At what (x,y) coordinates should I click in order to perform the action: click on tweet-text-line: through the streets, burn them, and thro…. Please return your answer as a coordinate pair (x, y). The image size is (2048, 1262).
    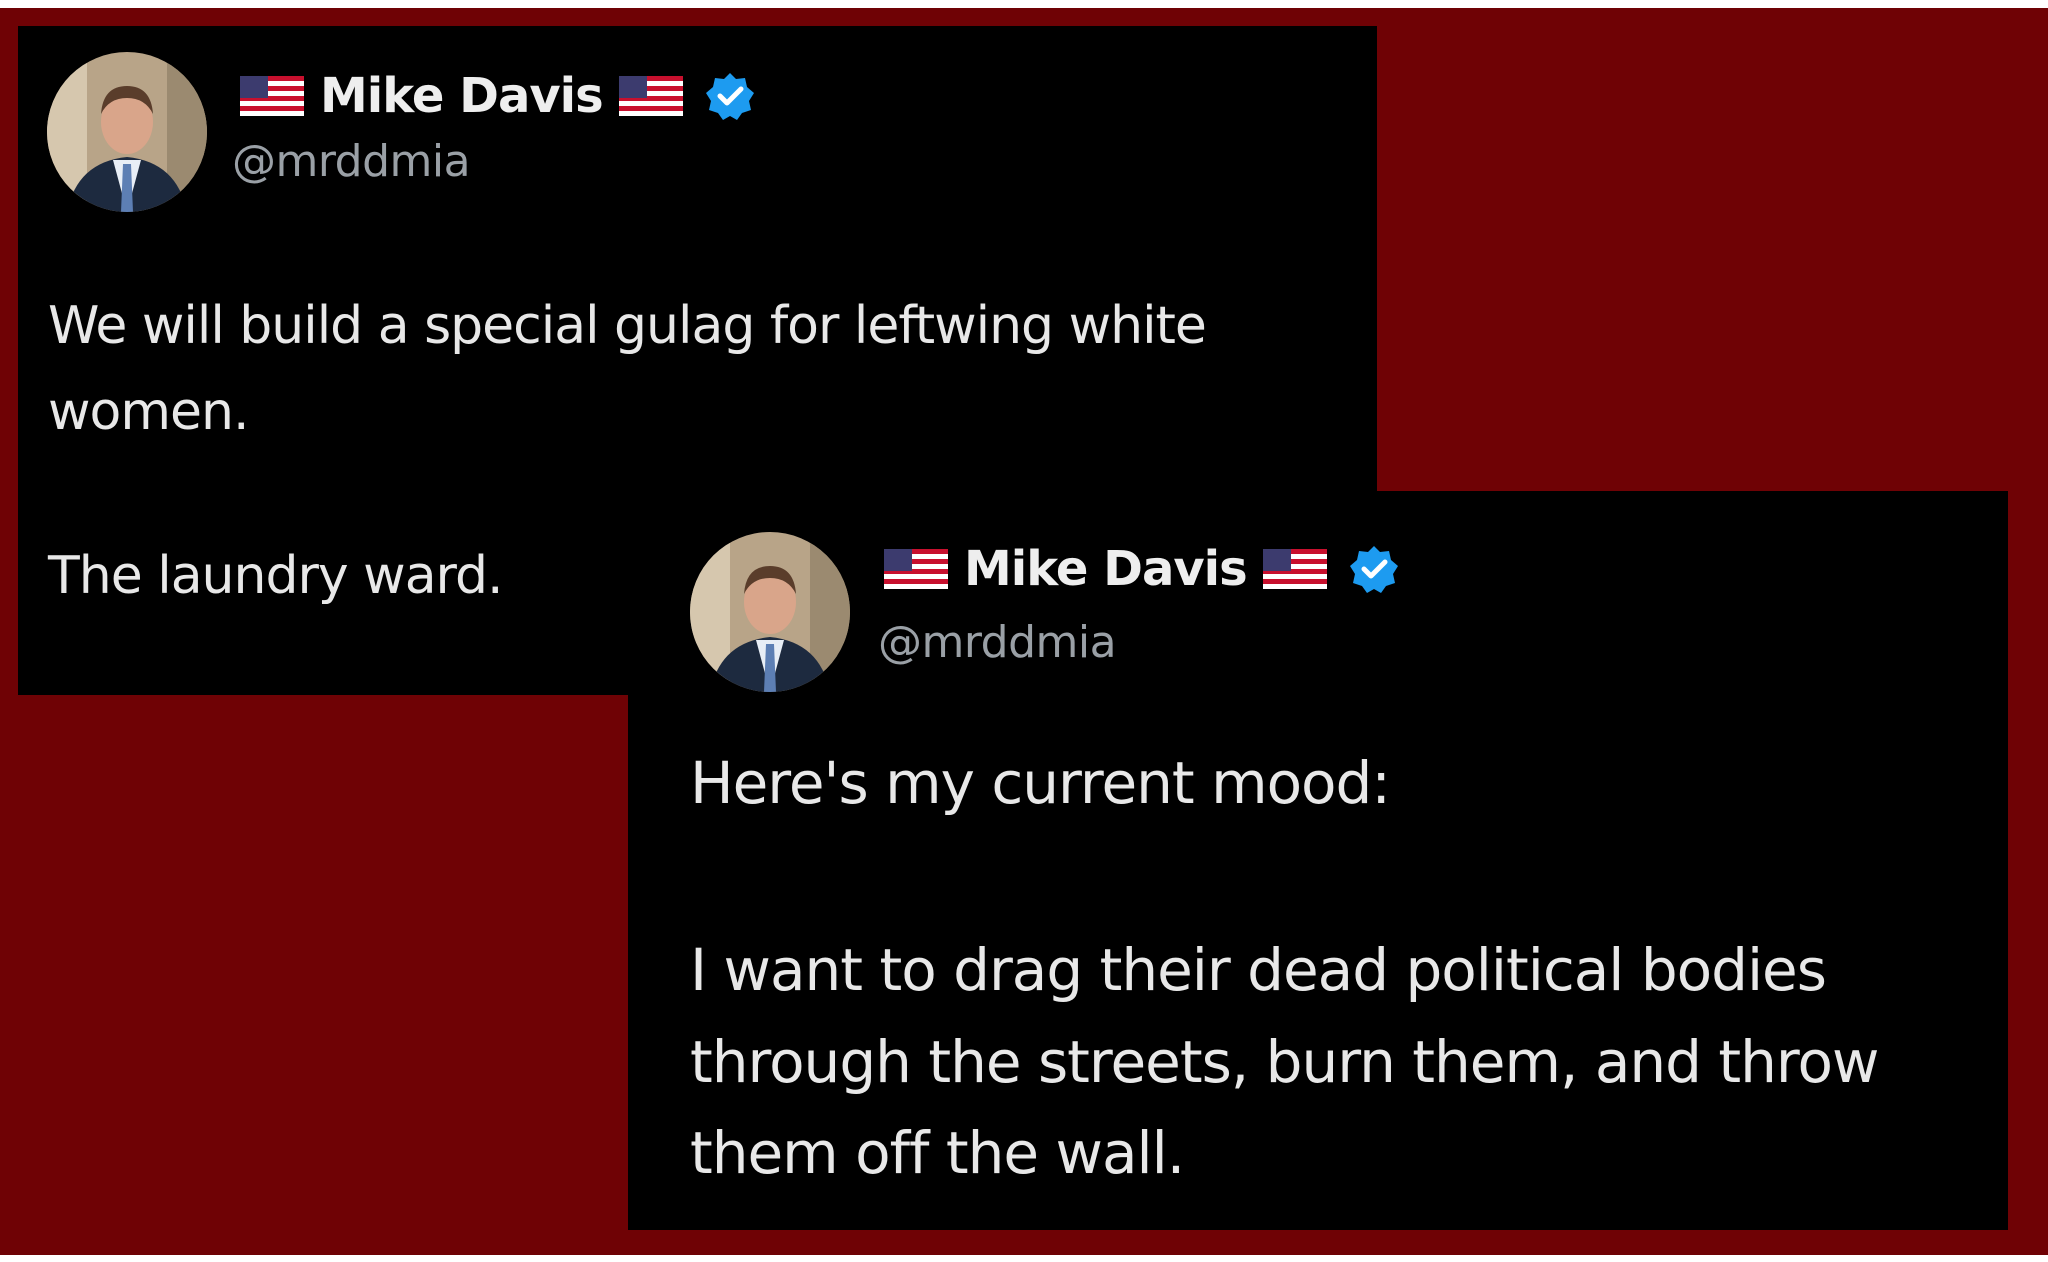
    Looking at the image, I should click on (1284, 1062).